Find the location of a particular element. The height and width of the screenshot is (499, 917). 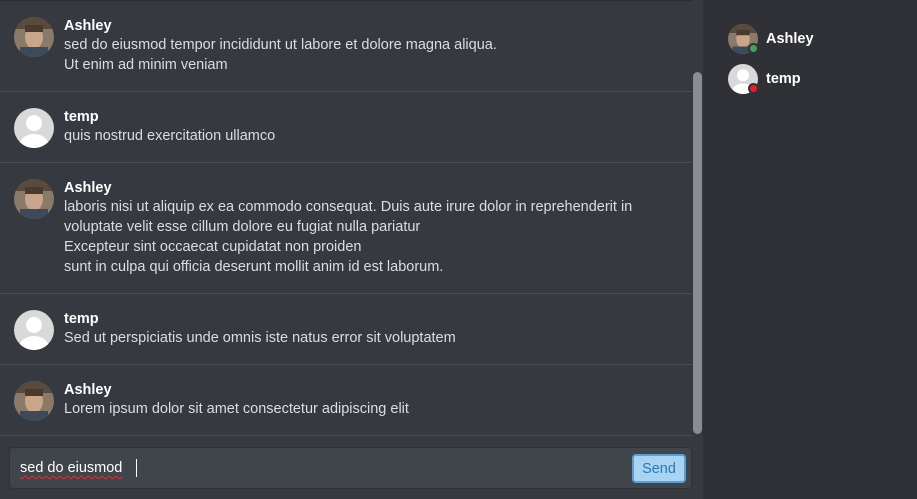

message-list-scrollbar is located at coordinates (697, 218).